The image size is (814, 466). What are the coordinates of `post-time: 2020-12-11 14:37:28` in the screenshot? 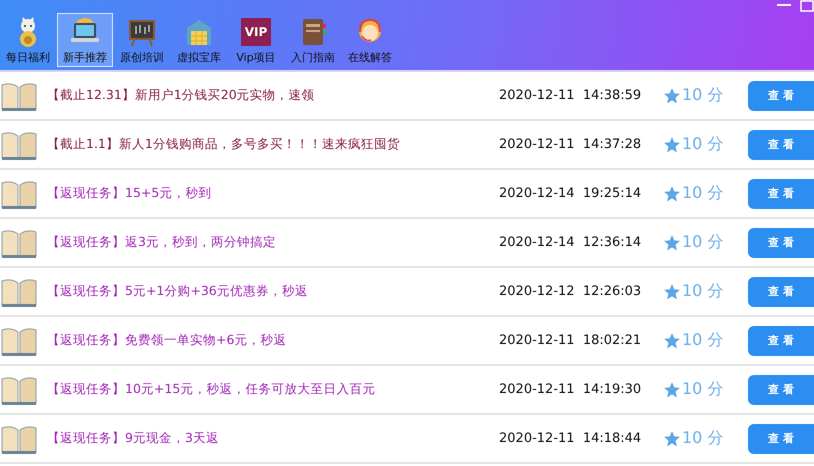 It's located at (570, 144).